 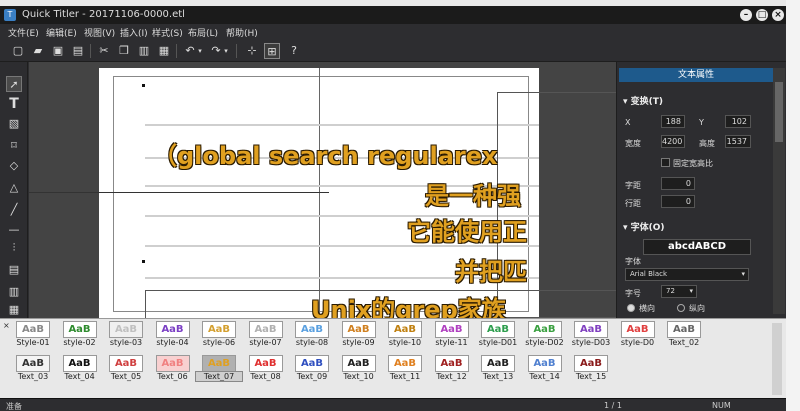 What do you see at coordinates (545, 368) in the screenshot?
I see `style-tile: AaB Text_14` at bounding box center [545, 368].